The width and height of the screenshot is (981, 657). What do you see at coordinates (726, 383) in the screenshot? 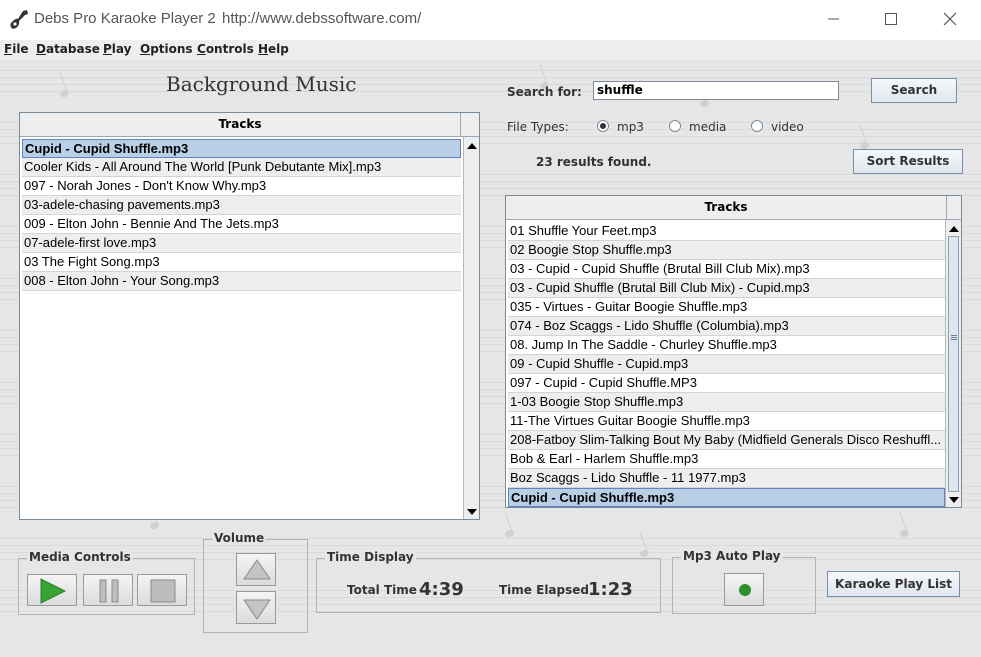
I see `table-row: 097 - Cupid - Cupid Shuffle.MP3` at bounding box center [726, 383].